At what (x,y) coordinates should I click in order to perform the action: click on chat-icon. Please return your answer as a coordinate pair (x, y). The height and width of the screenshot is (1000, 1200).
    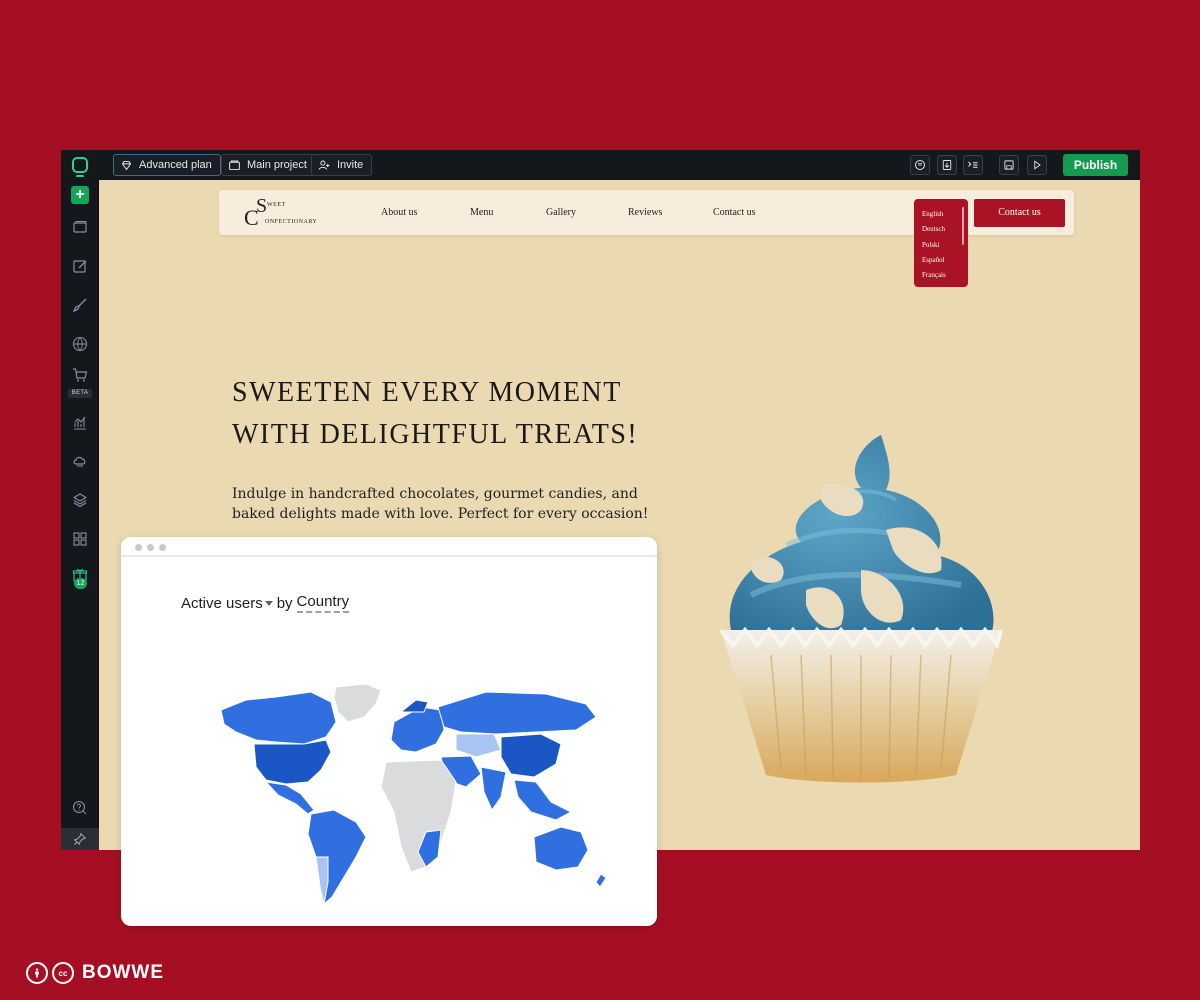
    Looking at the image, I should click on (920, 165).